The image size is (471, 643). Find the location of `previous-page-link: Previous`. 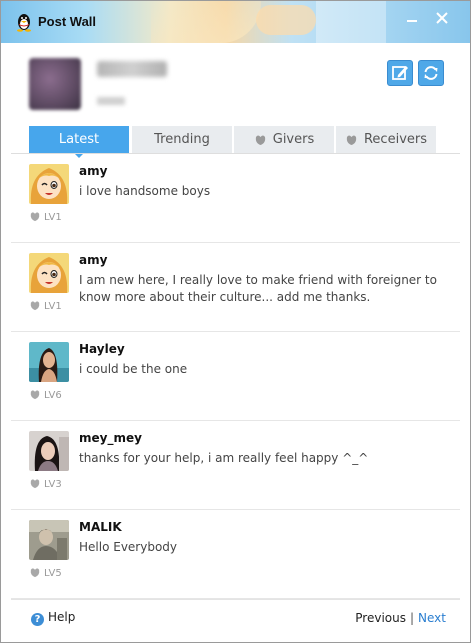

previous-page-link: Previous is located at coordinates (380, 618).